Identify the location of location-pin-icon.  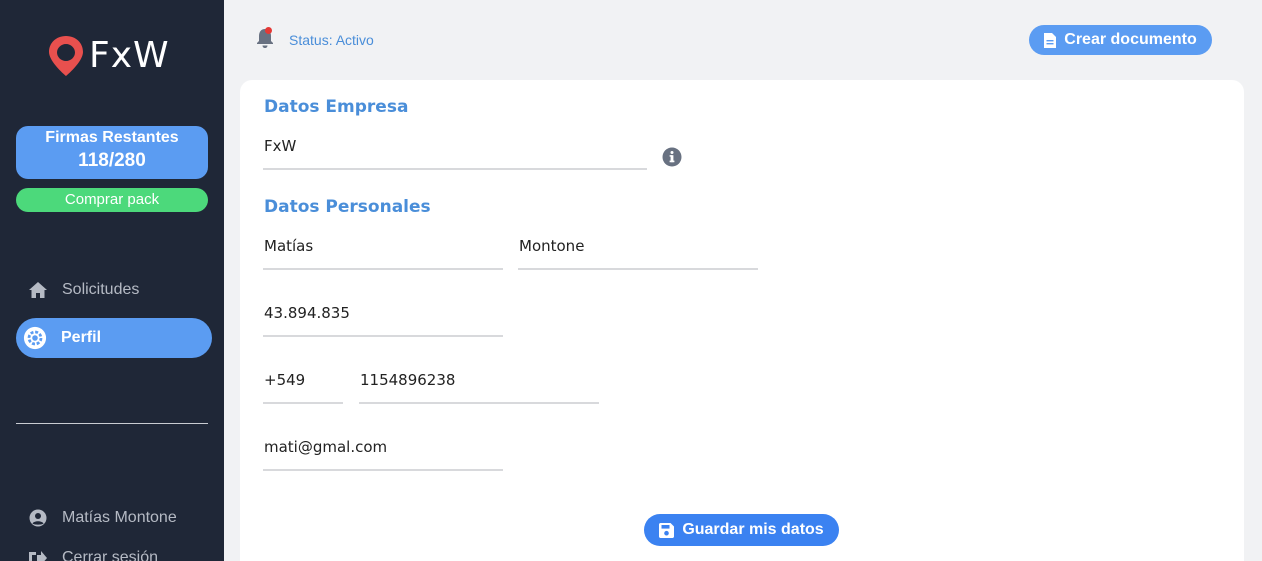
(66, 56).